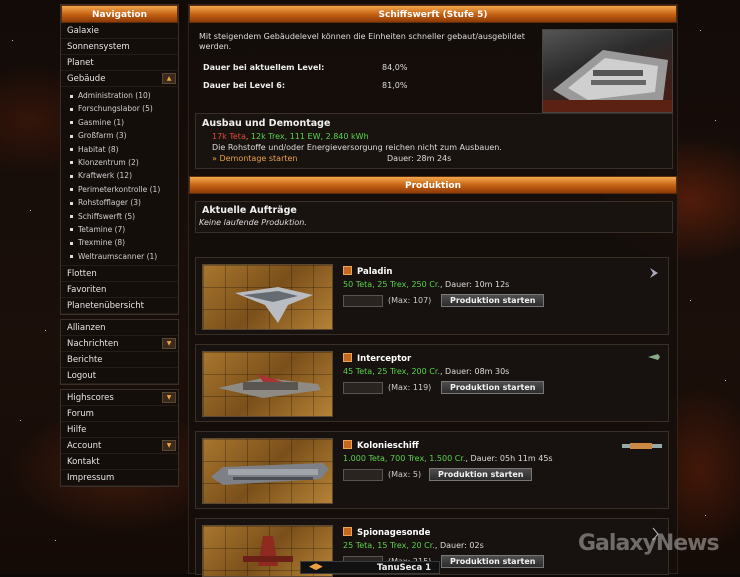 The width and height of the screenshot is (740, 577). Describe the element at coordinates (386, 532) in the screenshot. I see `ship-name: Spionagesonde` at that location.